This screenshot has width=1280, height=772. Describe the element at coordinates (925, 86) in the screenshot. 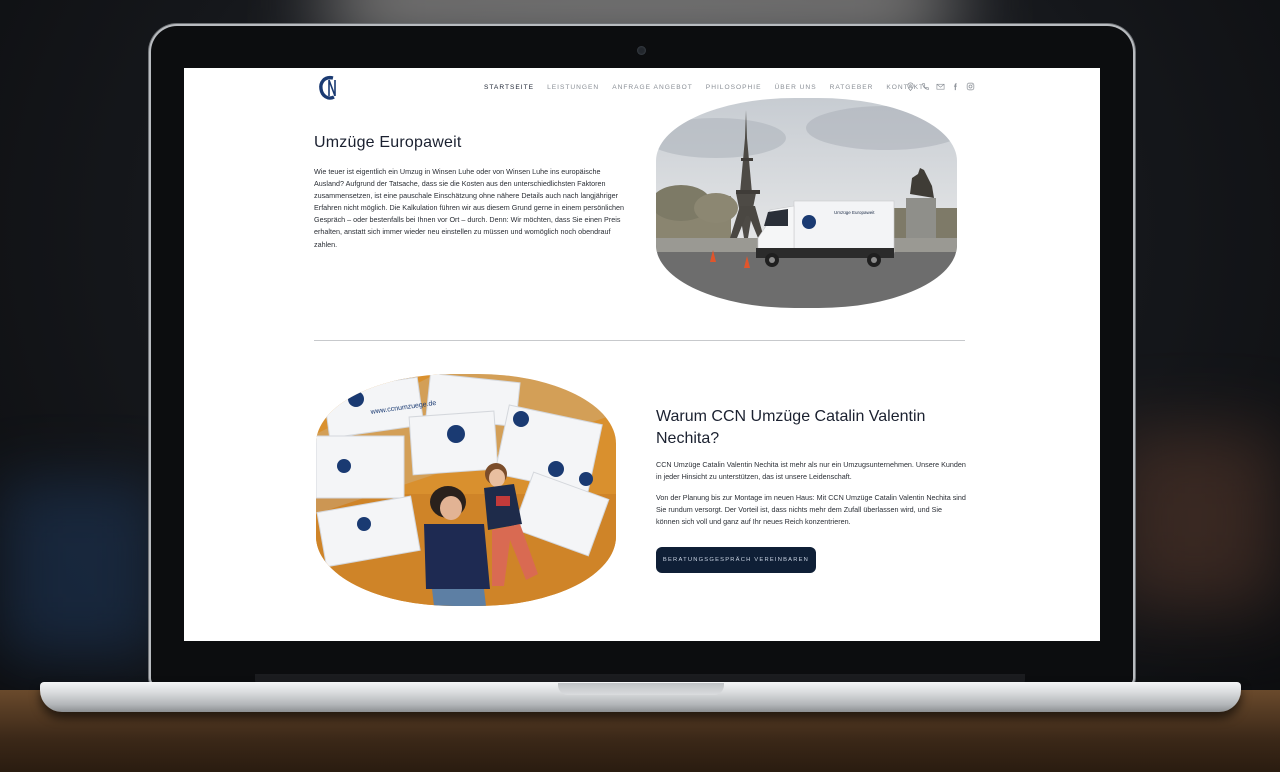

I see `phone-icon` at that location.